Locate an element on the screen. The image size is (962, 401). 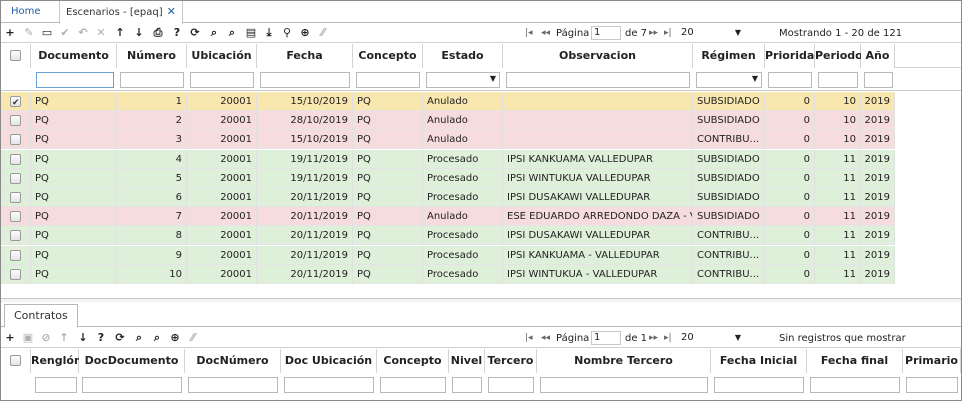
col-estado: Estado is located at coordinates (463, 56).